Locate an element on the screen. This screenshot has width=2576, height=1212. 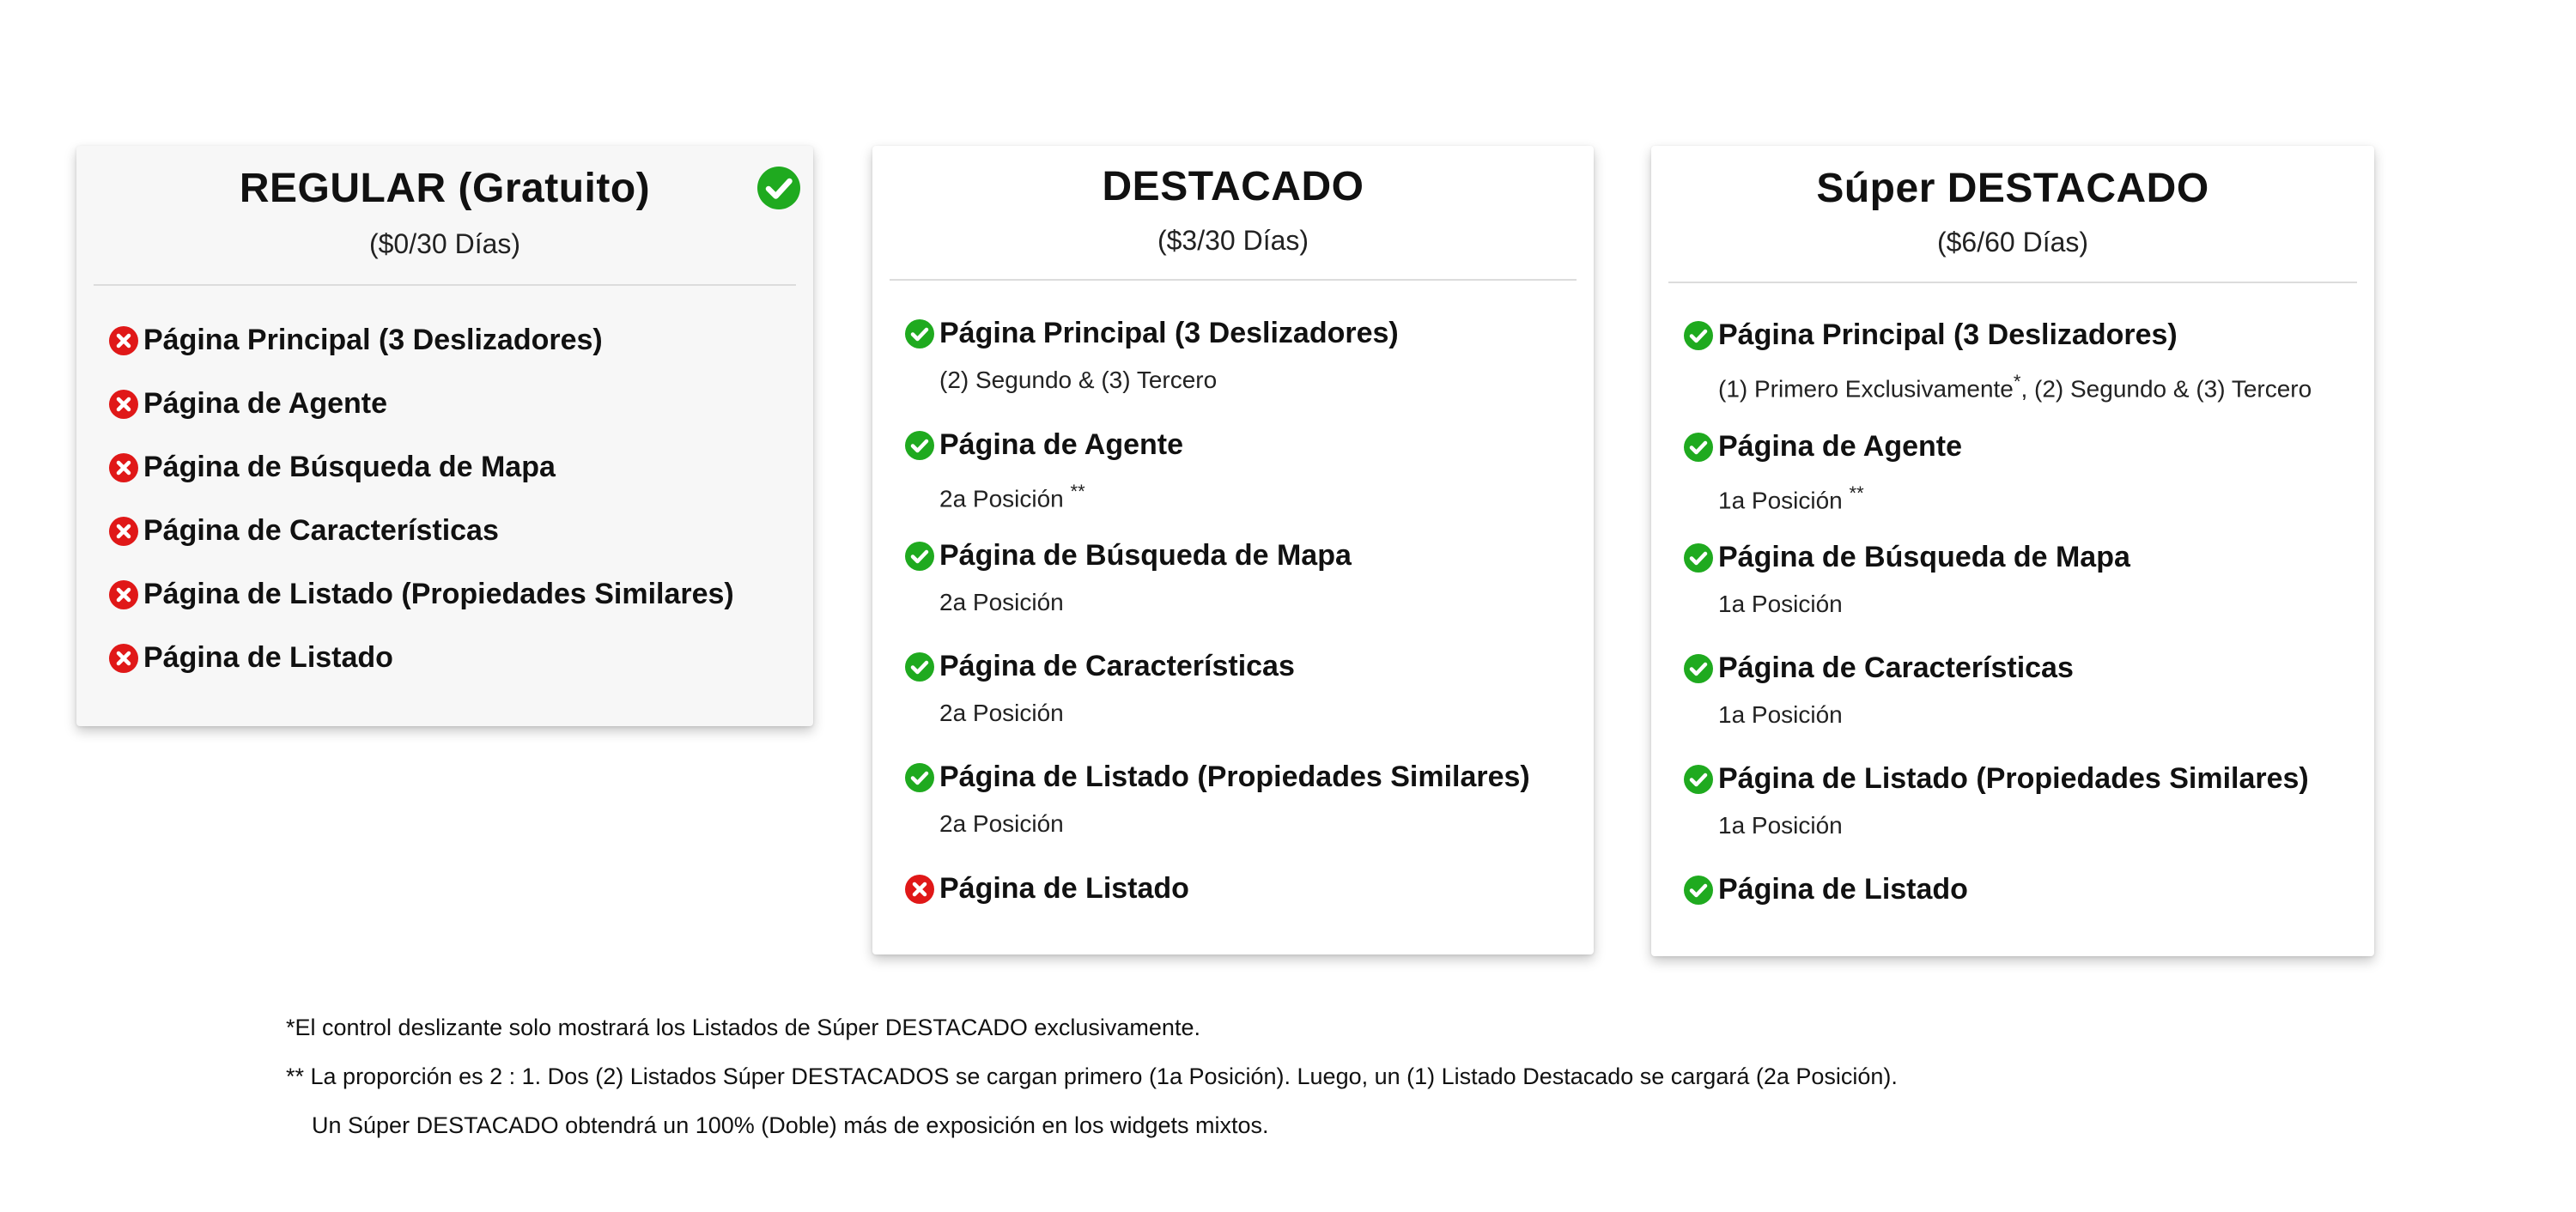
detail-text: 1a Posición is located at coordinates (1780, 501).